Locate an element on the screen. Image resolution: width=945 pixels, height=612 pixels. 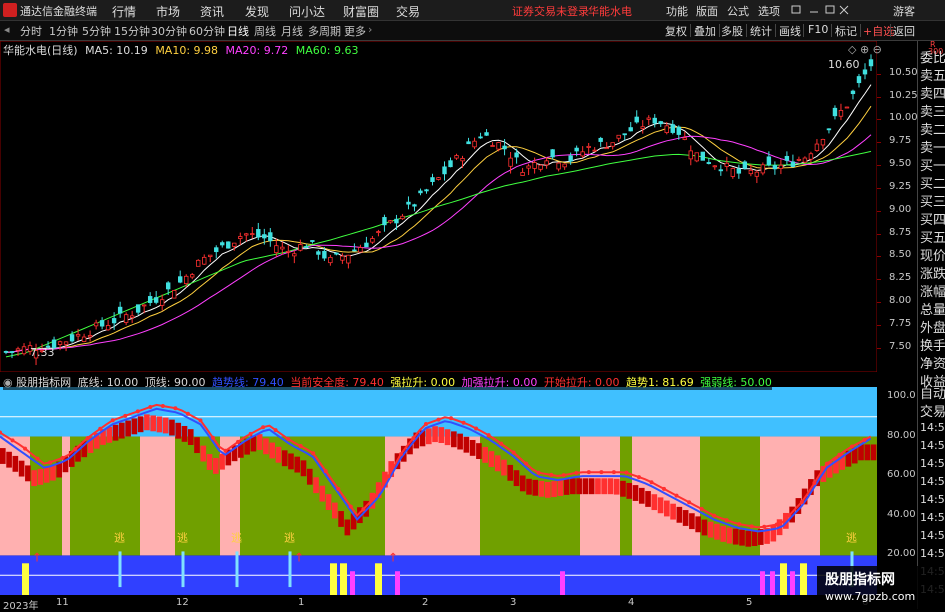
tool-stats: 统计 is located at coordinates (761, 31).